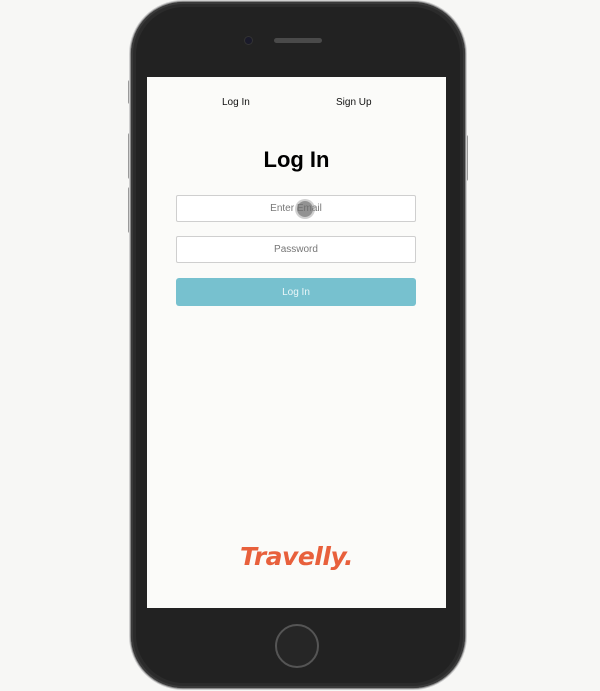  I want to click on touch-cursor-indicator, so click(305, 209).